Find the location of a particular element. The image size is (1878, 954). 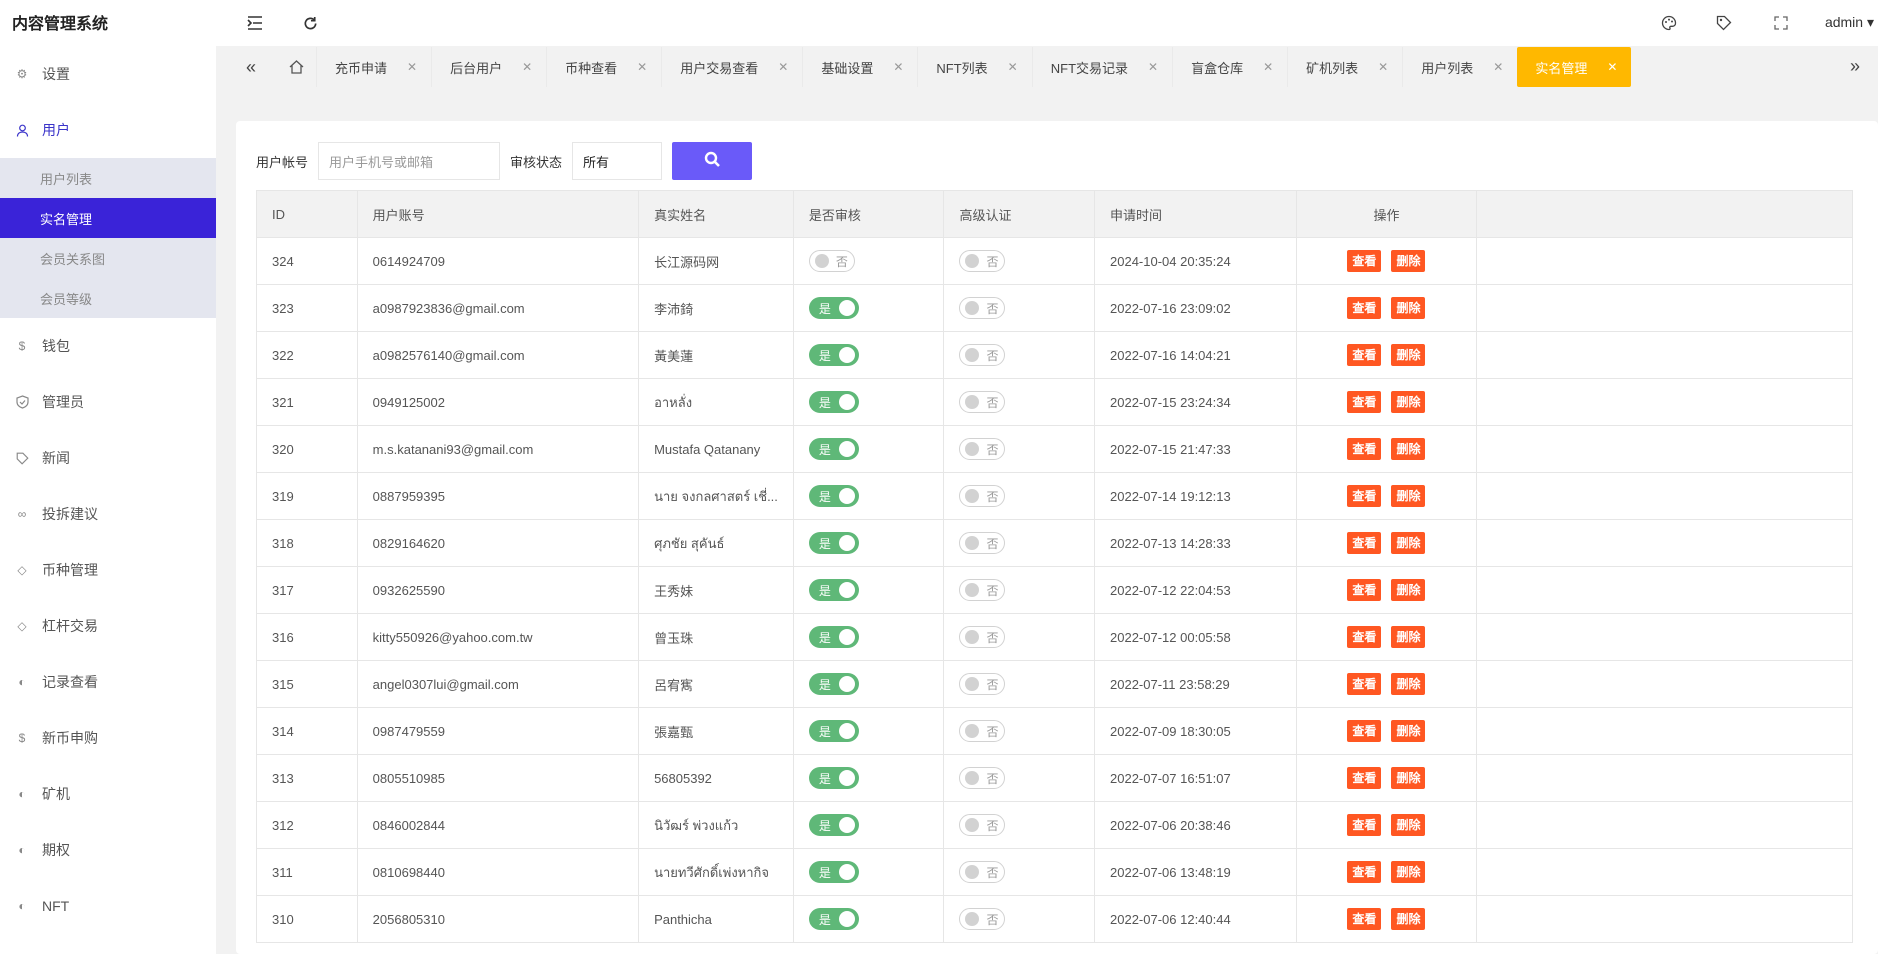

tag-icon is located at coordinates (1724, 23).